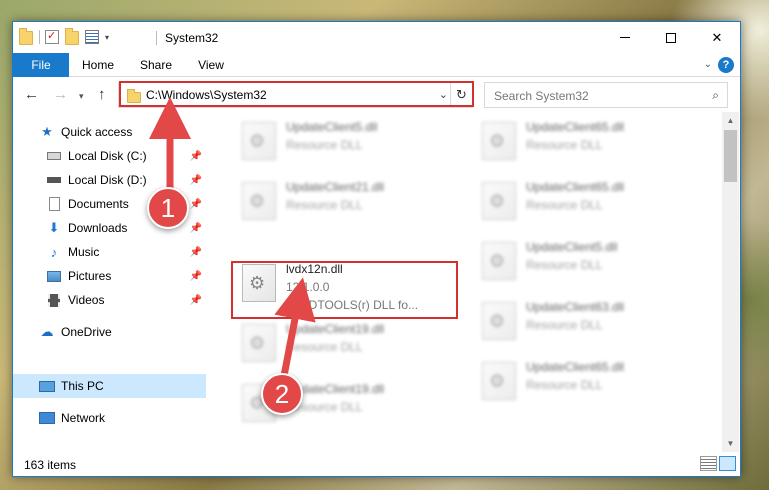 The height and width of the screenshot is (490, 769). What do you see at coordinates (295, 95) in the screenshot?
I see `address-bar: C:\Windows\System32 ⌄ ↻` at bounding box center [295, 95].